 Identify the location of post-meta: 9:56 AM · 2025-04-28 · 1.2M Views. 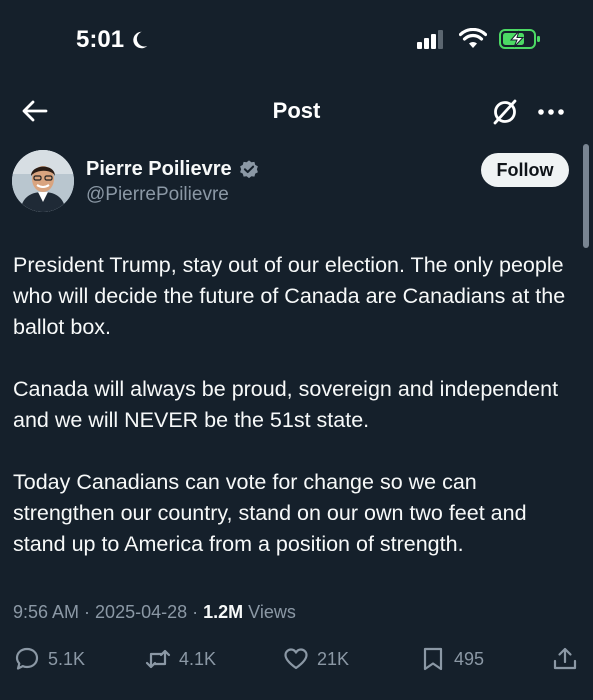
(154, 612).